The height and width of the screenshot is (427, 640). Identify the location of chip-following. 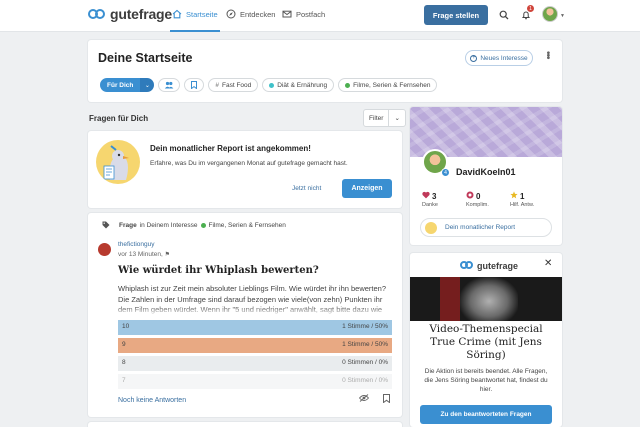
(169, 85).